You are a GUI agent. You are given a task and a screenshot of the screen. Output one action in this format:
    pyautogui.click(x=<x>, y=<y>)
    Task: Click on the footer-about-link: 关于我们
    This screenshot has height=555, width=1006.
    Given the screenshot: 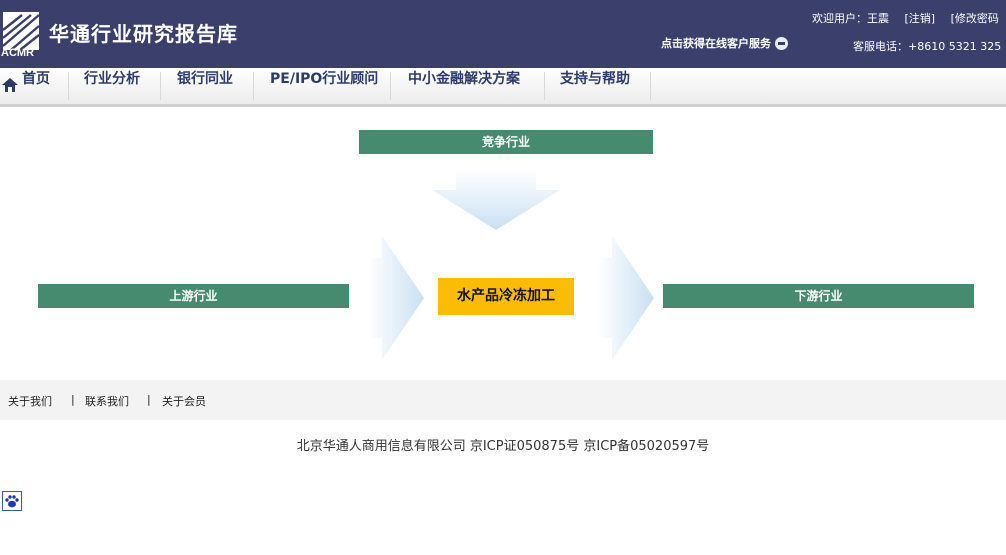 What is the action you would take?
    pyautogui.click(x=30, y=401)
    